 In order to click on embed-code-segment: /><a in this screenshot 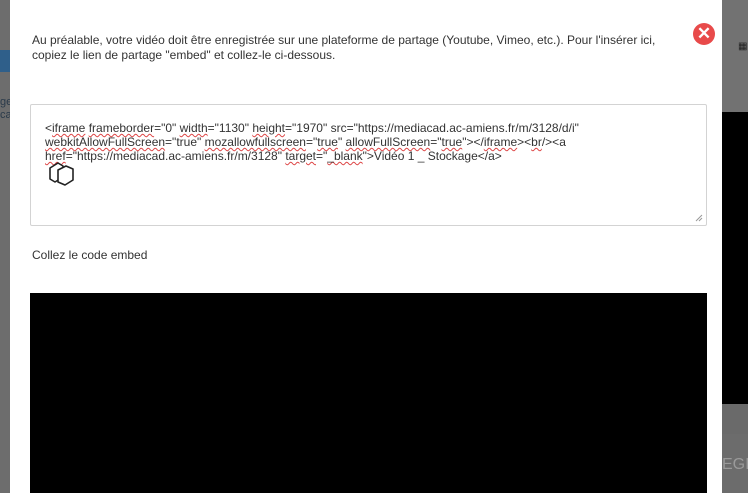, I will do `click(553, 142)`.